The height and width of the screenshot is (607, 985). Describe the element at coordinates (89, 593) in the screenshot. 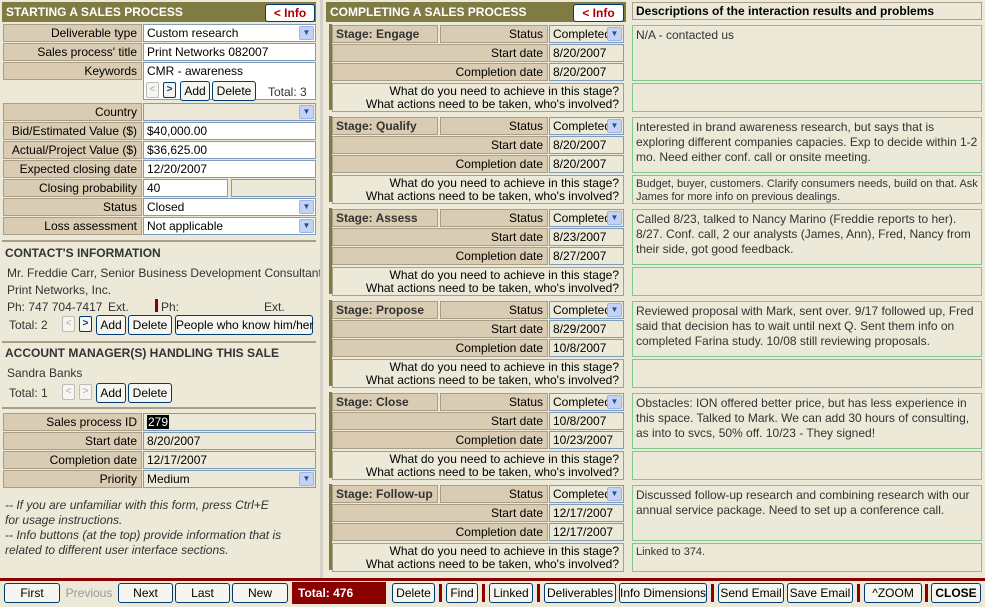

I see `previous-button: Previous` at that location.